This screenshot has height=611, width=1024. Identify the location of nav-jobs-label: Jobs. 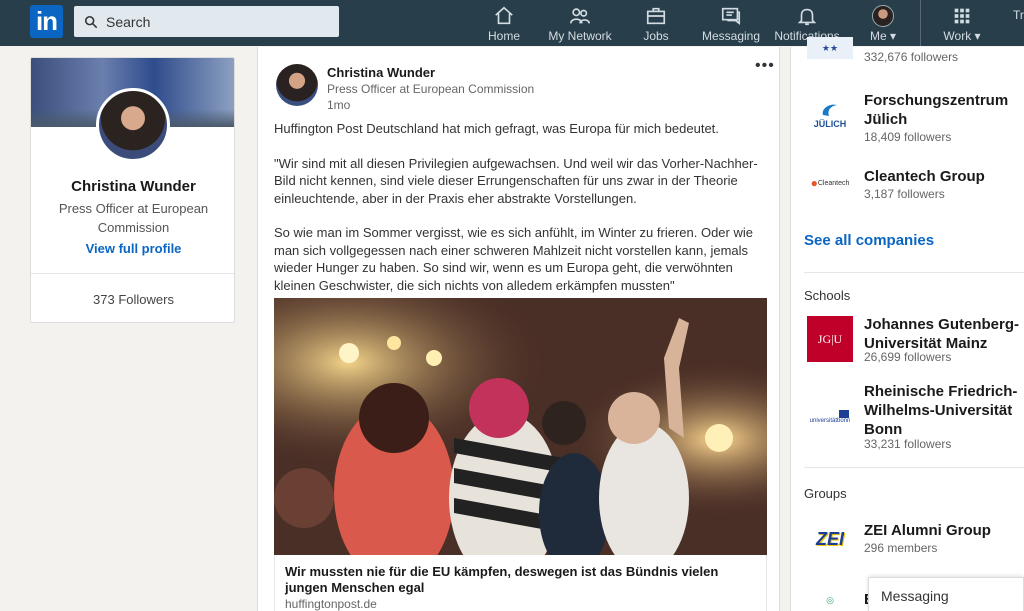
(656, 36).